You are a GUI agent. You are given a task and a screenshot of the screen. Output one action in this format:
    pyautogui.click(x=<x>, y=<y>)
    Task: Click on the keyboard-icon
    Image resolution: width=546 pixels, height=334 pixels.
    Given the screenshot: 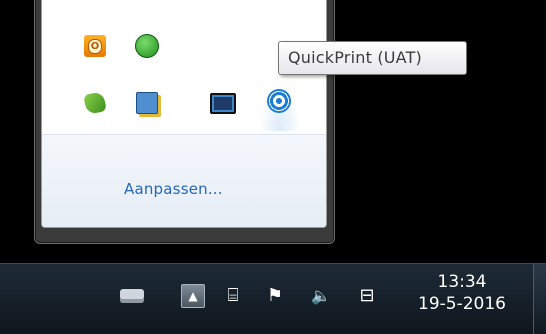 What is the action you would take?
    pyautogui.click(x=132, y=296)
    